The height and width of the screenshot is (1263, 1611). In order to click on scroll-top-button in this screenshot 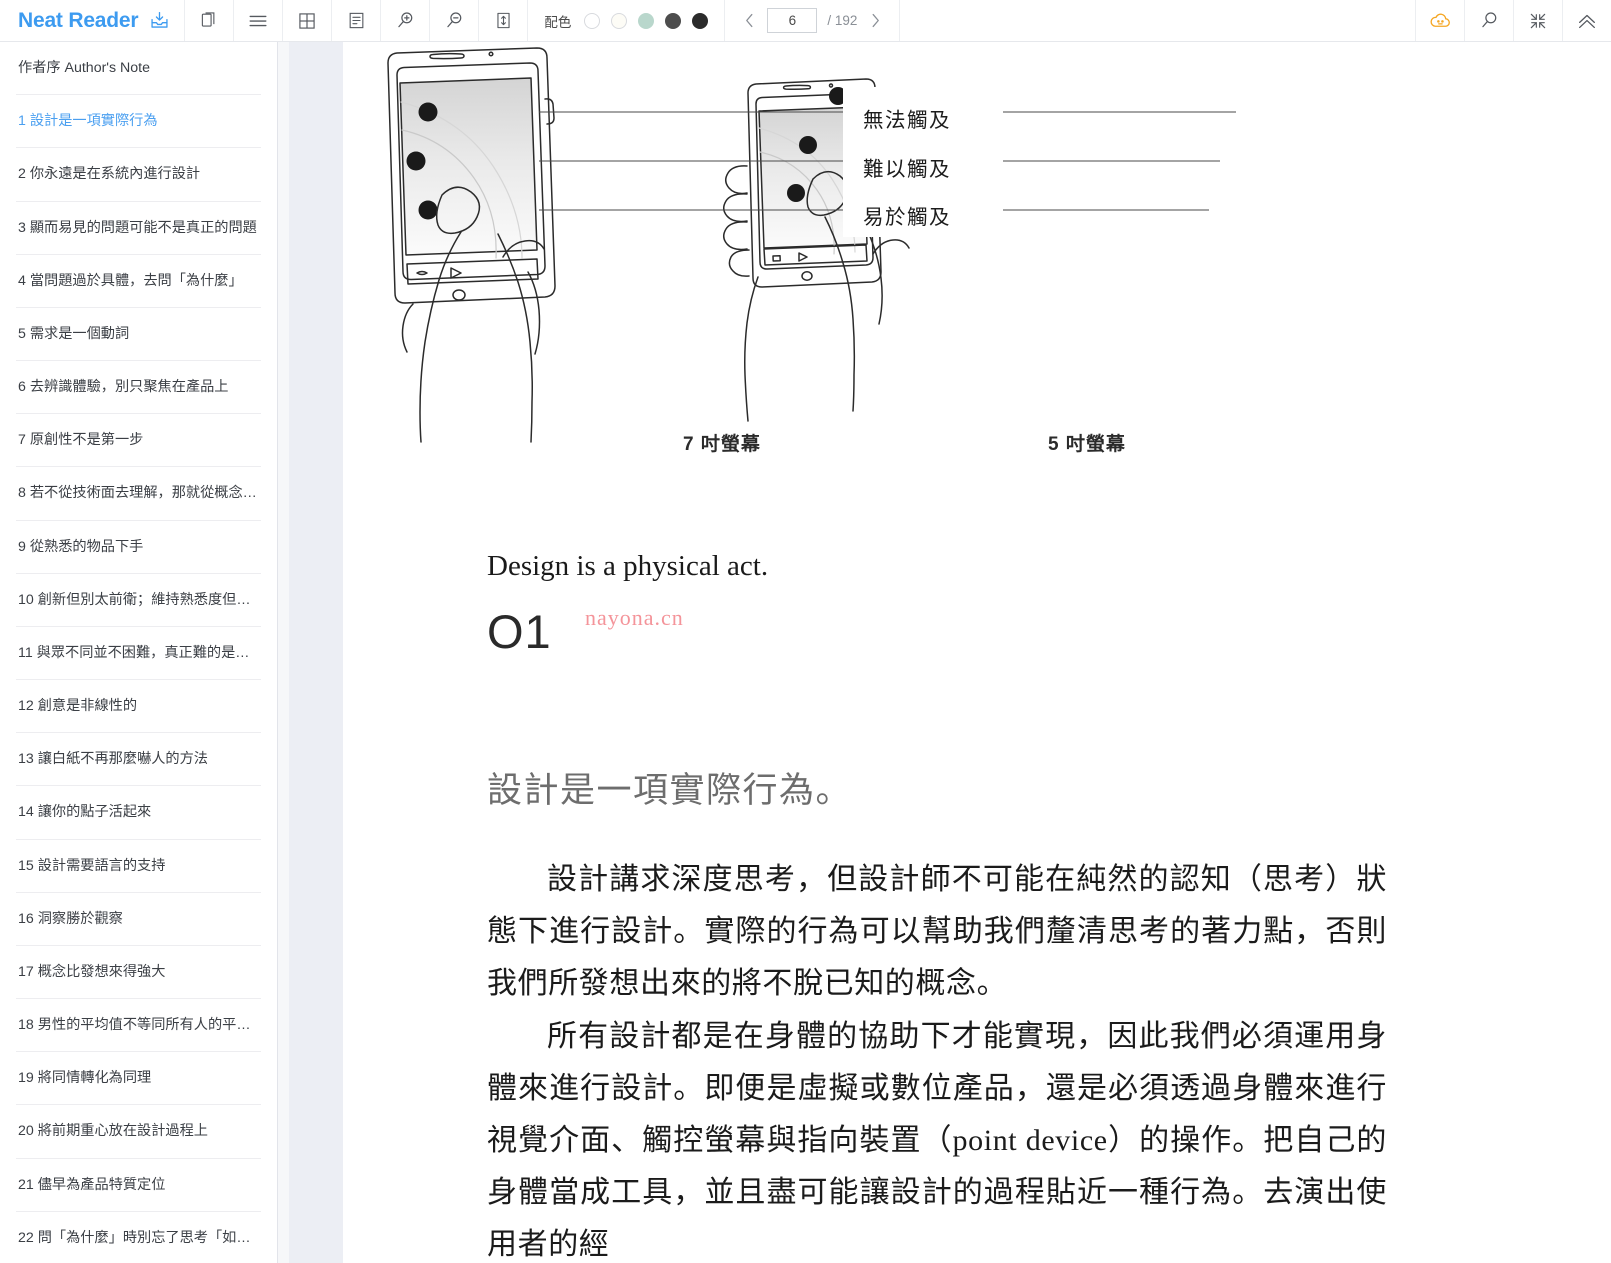, I will do `click(1586, 20)`.